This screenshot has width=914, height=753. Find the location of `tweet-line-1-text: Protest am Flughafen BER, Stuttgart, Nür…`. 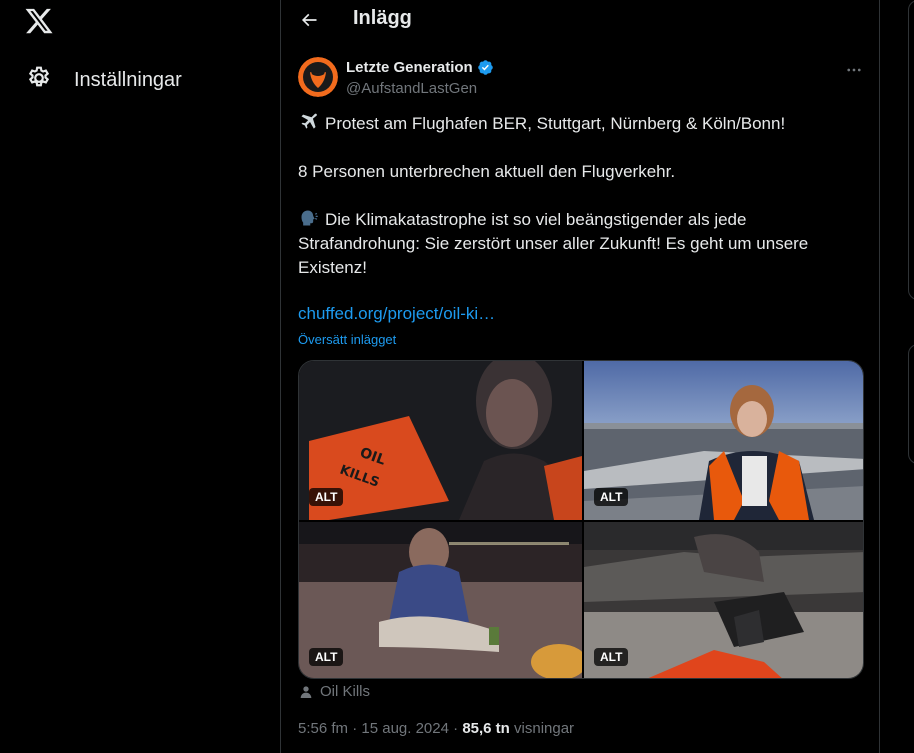

tweet-line-1-text: Protest am Flughafen BER, Stuttgart, Nür… is located at coordinates (555, 123).